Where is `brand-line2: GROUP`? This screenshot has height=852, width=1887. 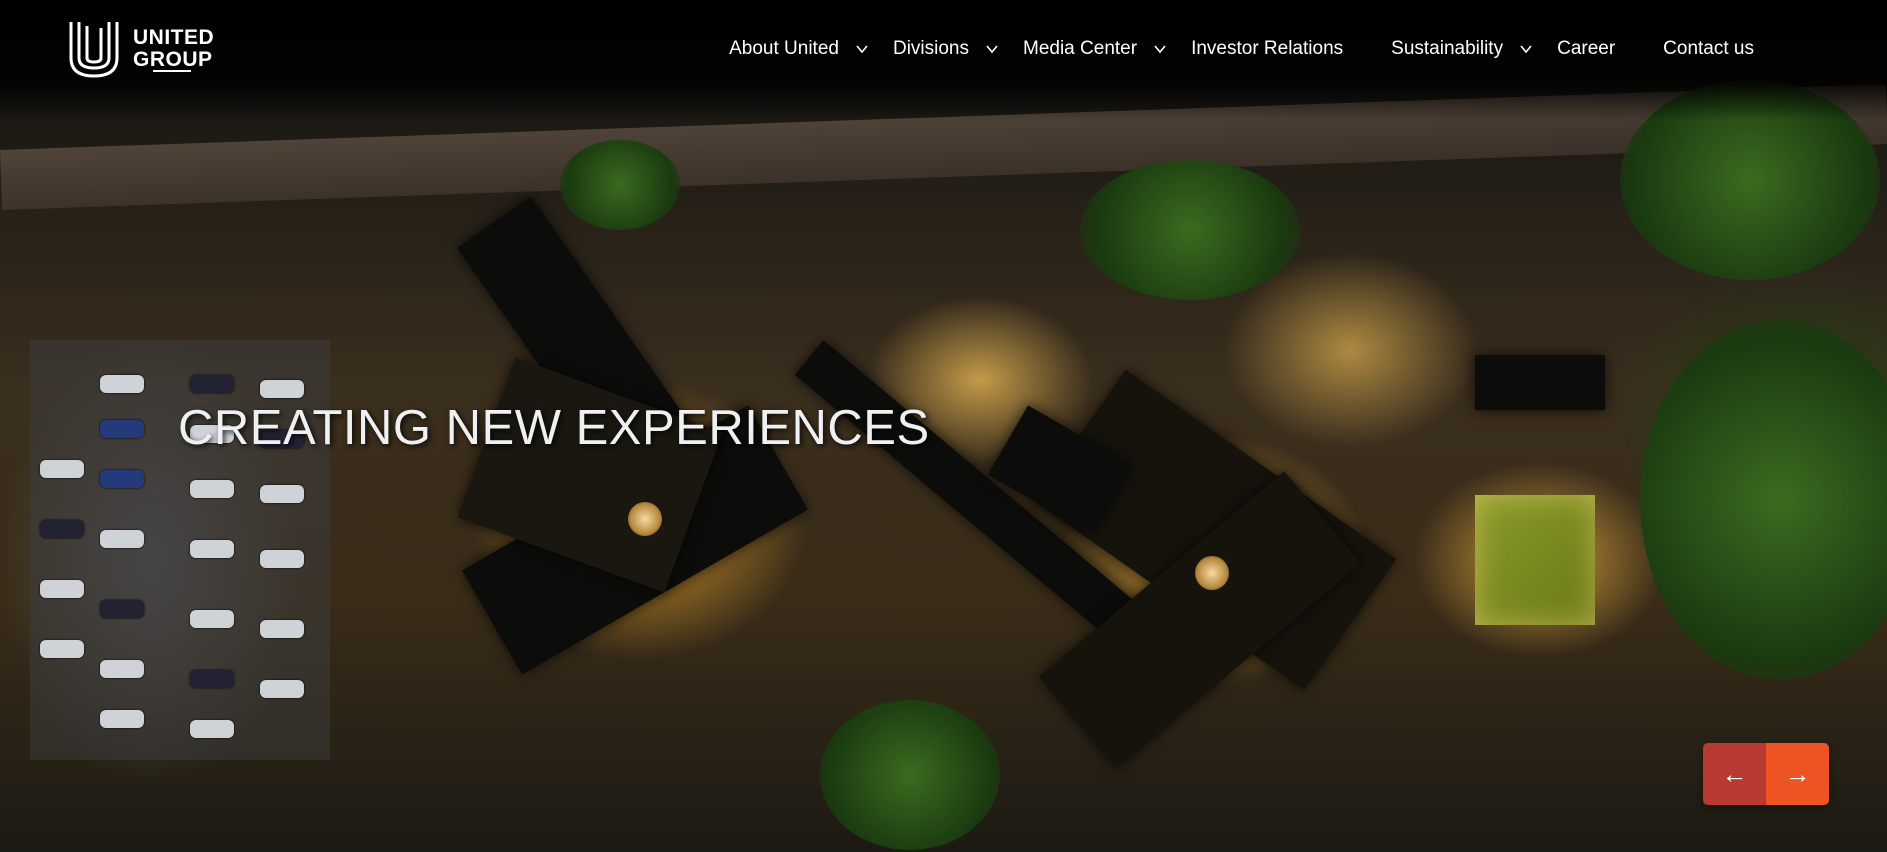 brand-line2: GROUP is located at coordinates (173, 59).